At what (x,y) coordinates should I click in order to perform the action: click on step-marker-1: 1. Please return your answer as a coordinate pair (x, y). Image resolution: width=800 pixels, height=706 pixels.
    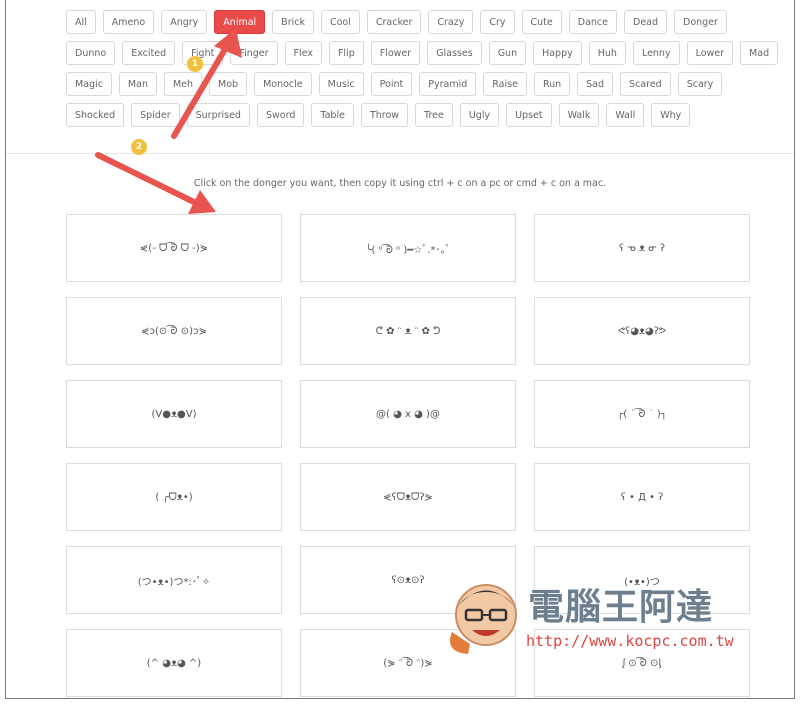
    Looking at the image, I should click on (195, 64).